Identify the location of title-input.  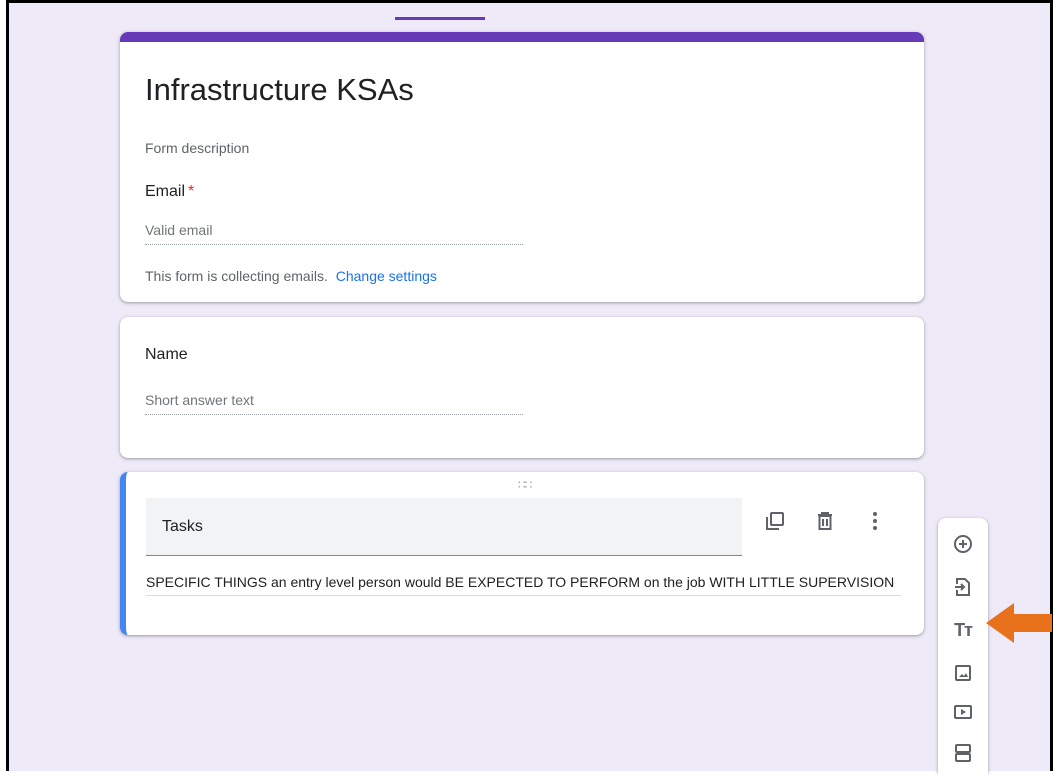
(444, 527).